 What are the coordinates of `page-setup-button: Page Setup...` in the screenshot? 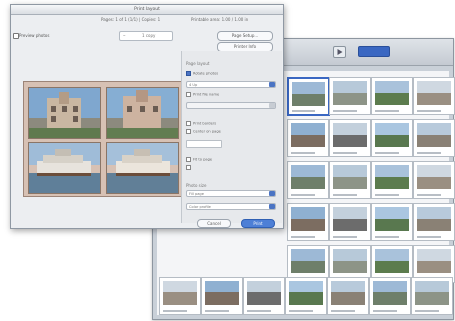 It's located at (245, 36).